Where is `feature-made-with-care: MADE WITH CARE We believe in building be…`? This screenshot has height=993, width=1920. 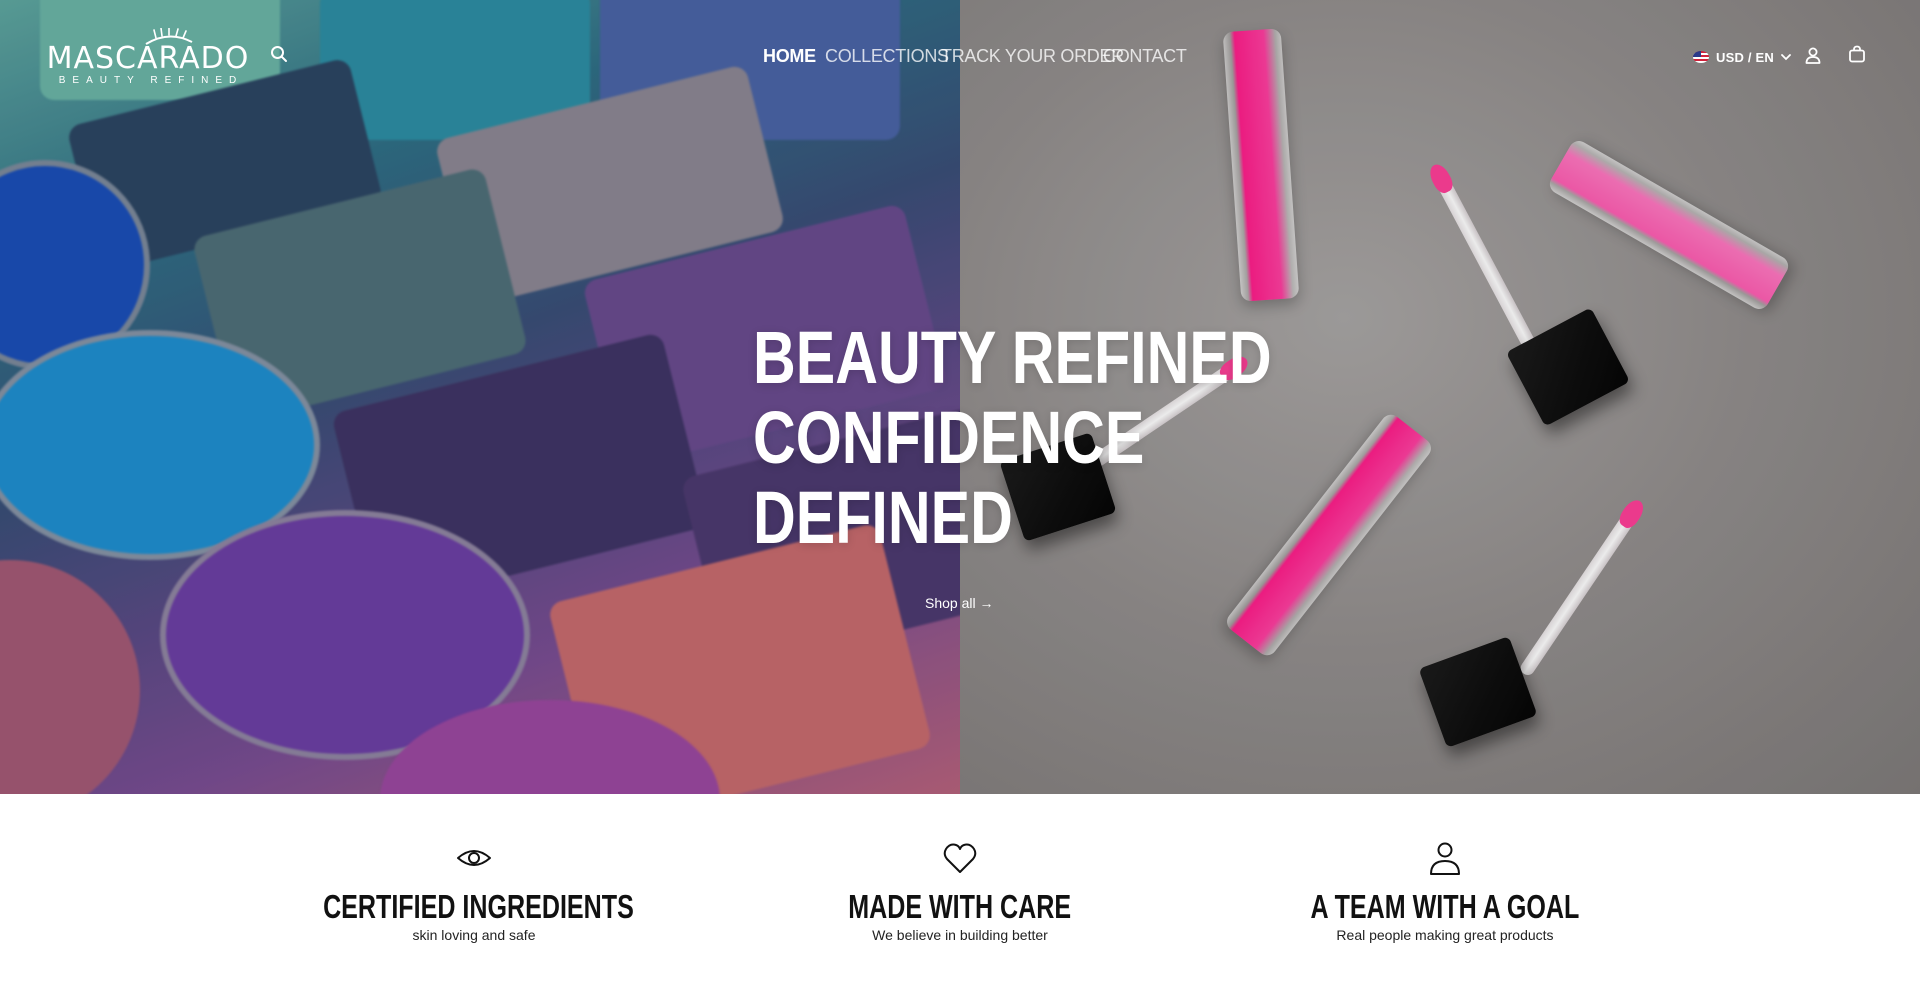 feature-made-with-care: MADE WITH CARE We believe in building be… is located at coordinates (960, 869).